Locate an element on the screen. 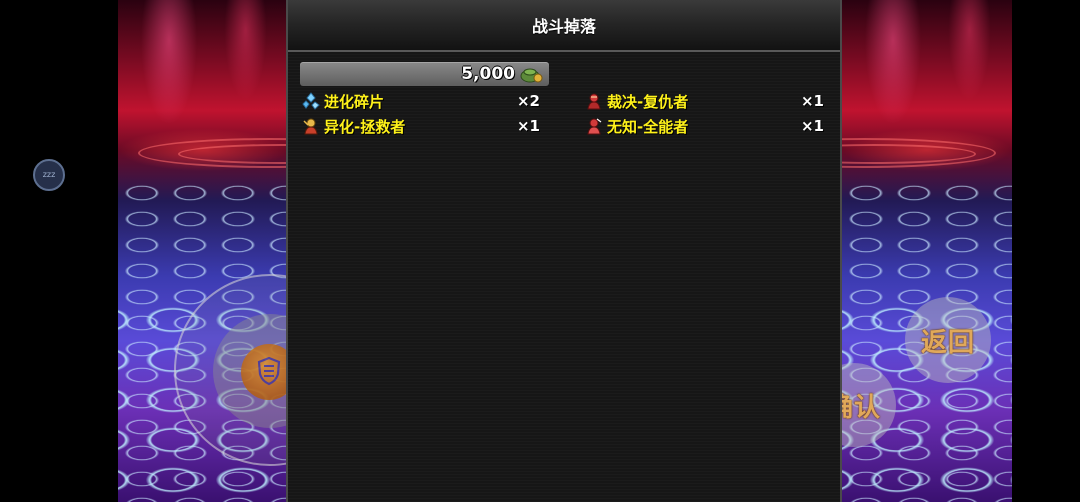 The width and height of the screenshot is (1080, 502). drop-item: 无知-全能者 is located at coordinates (636, 126).